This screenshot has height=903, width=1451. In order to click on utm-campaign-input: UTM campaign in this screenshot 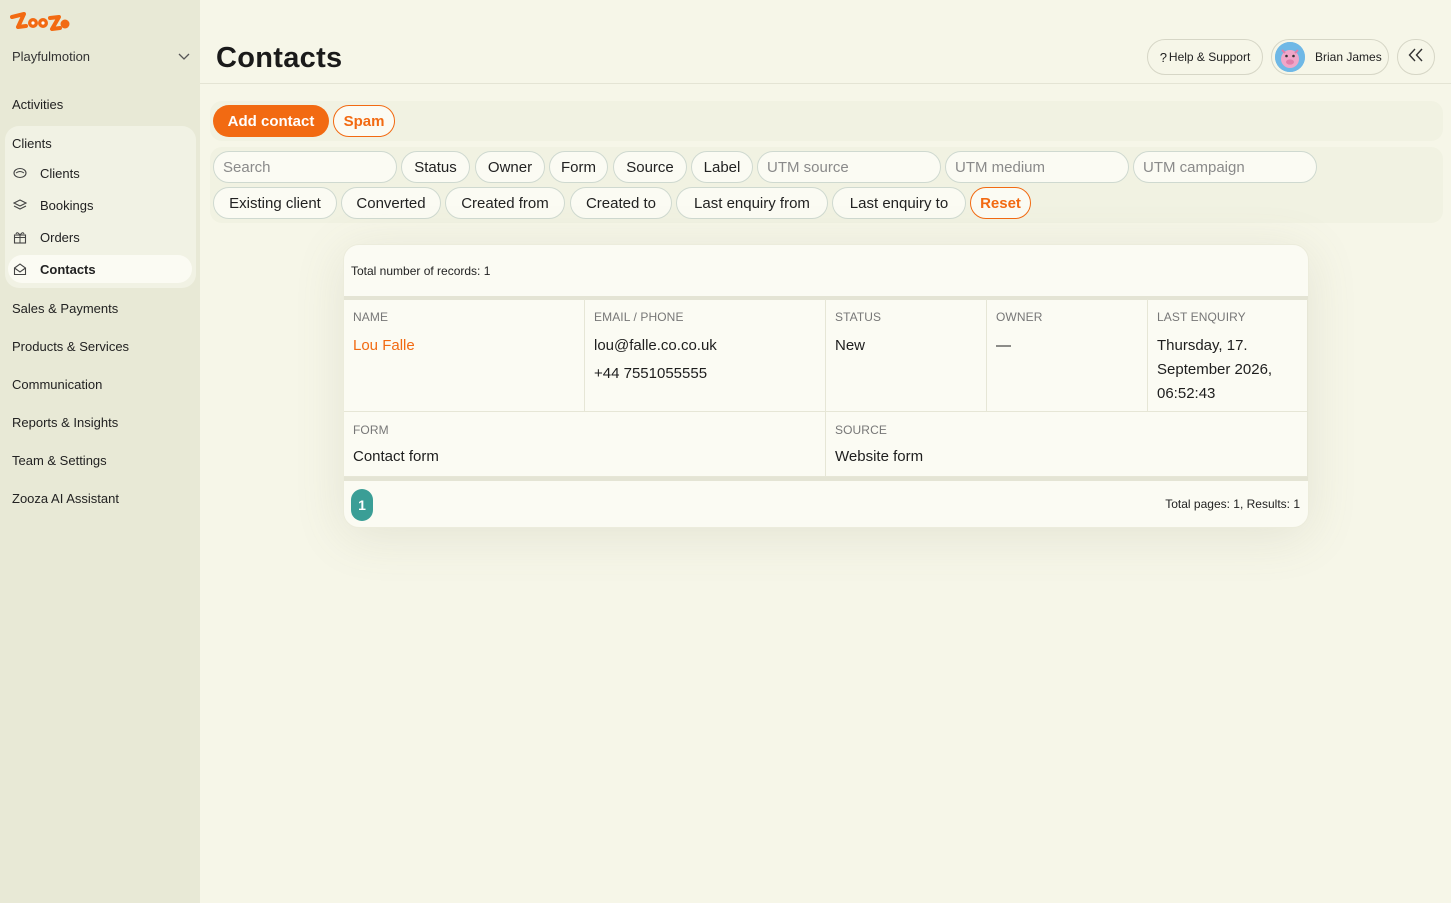, I will do `click(1225, 167)`.